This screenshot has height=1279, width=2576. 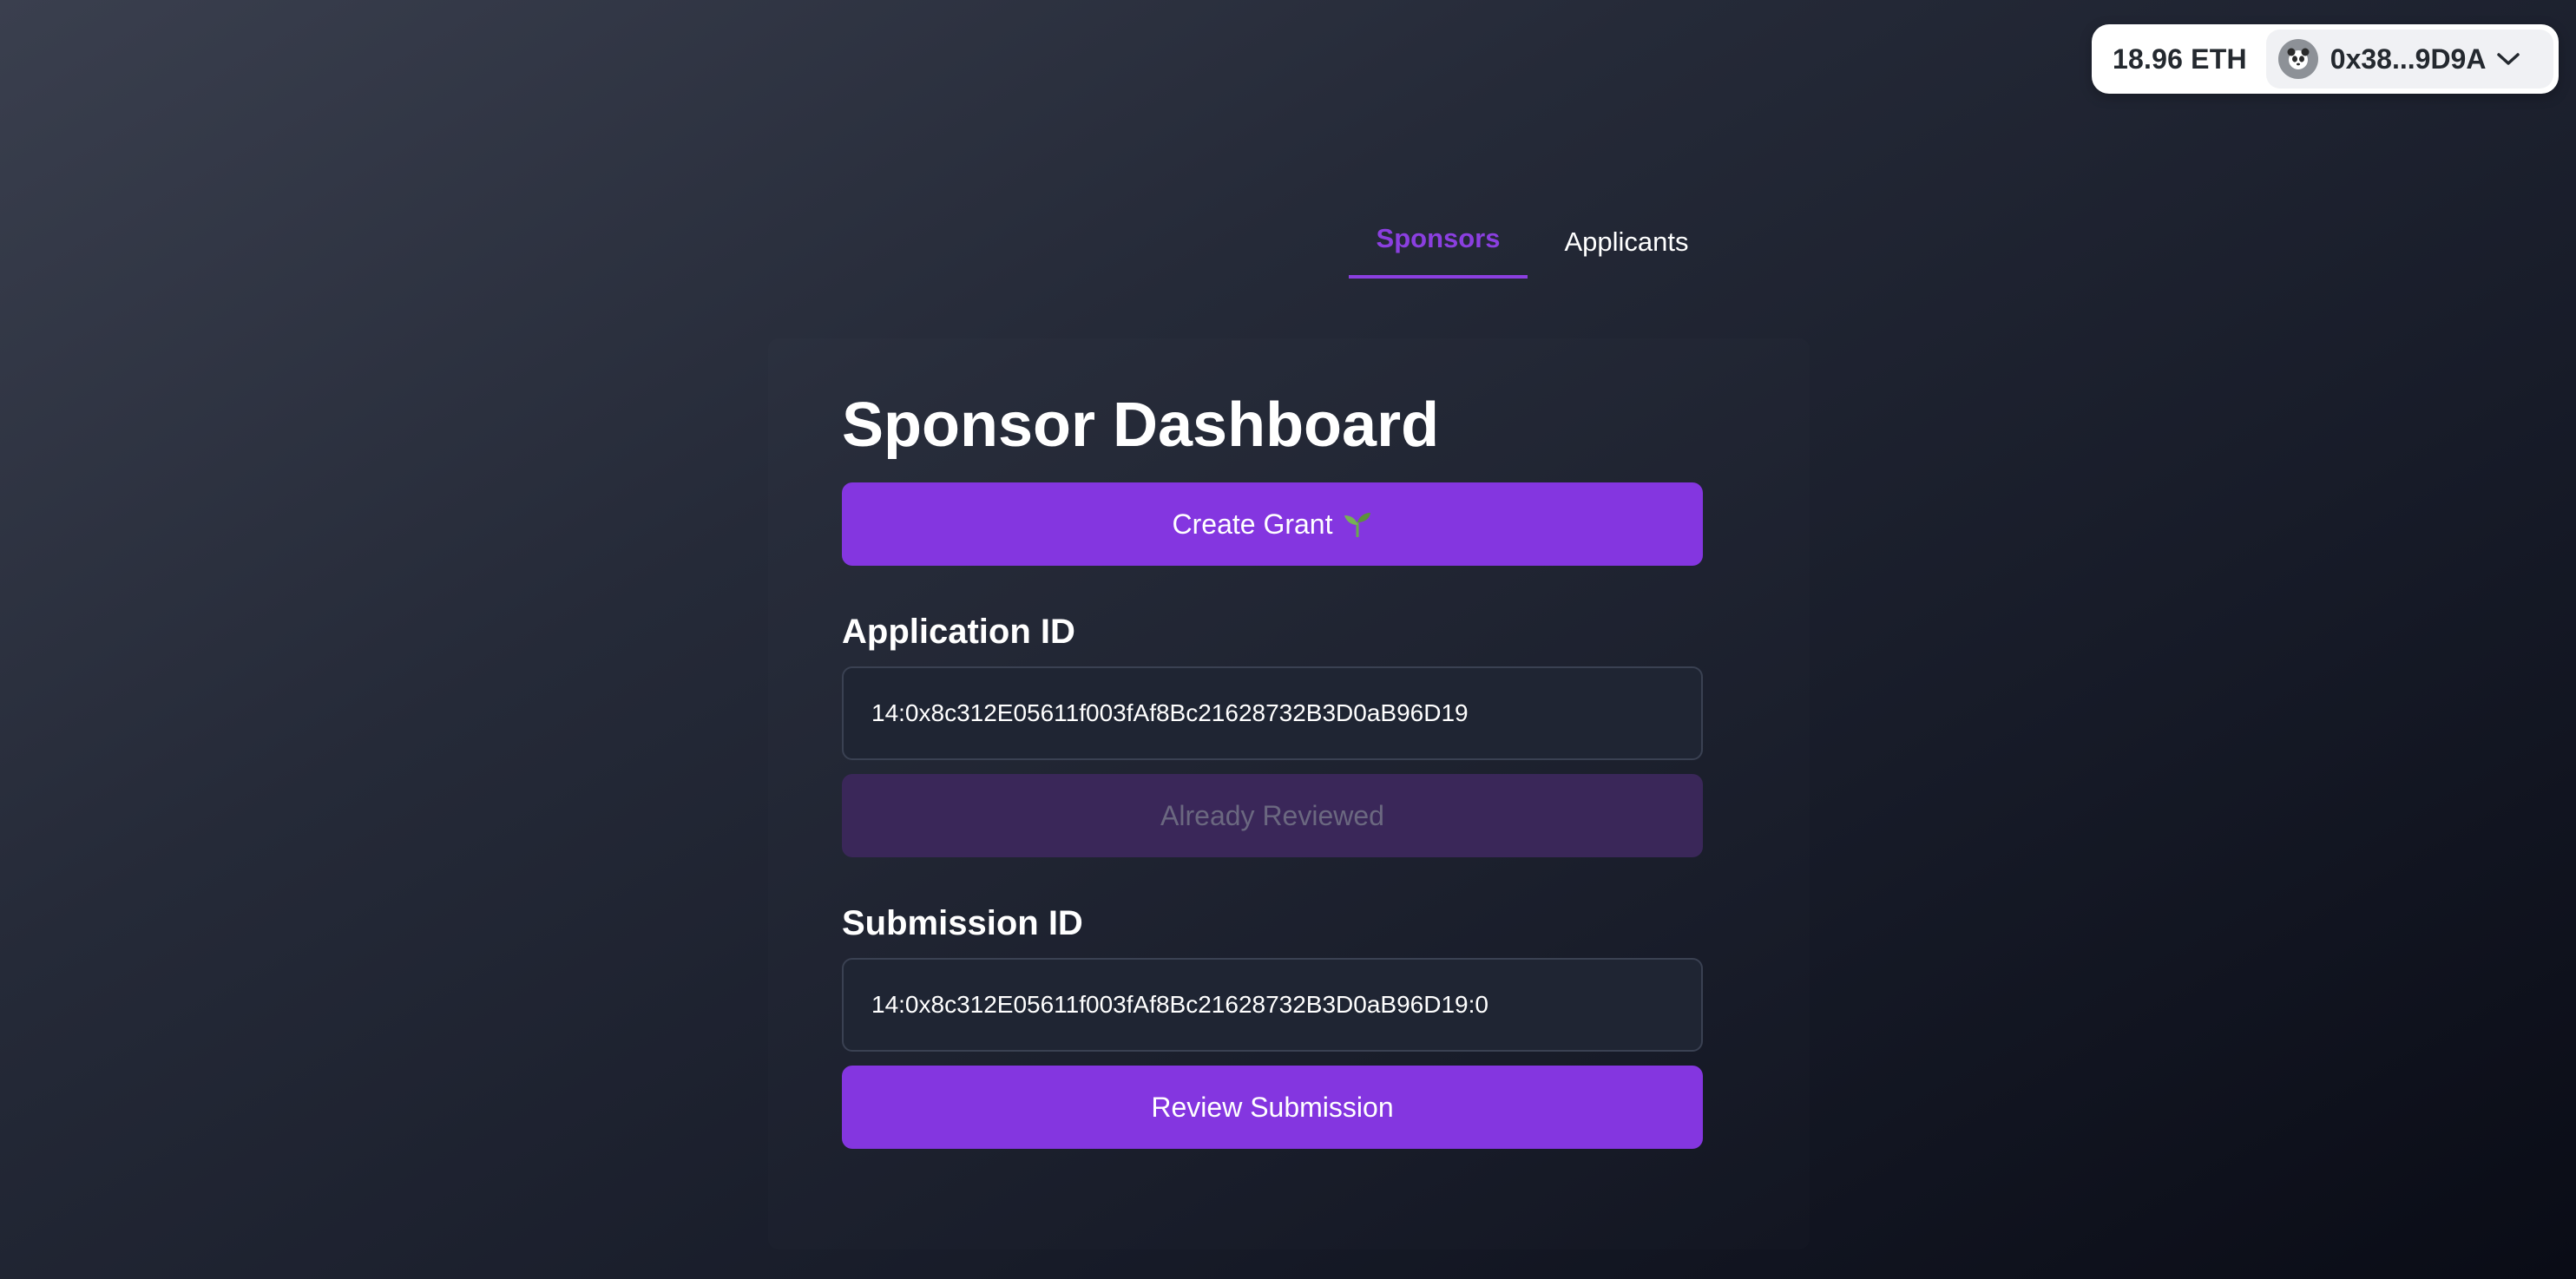 I want to click on tab-bar: Sponsors Applicants, so click(x=1527, y=246).